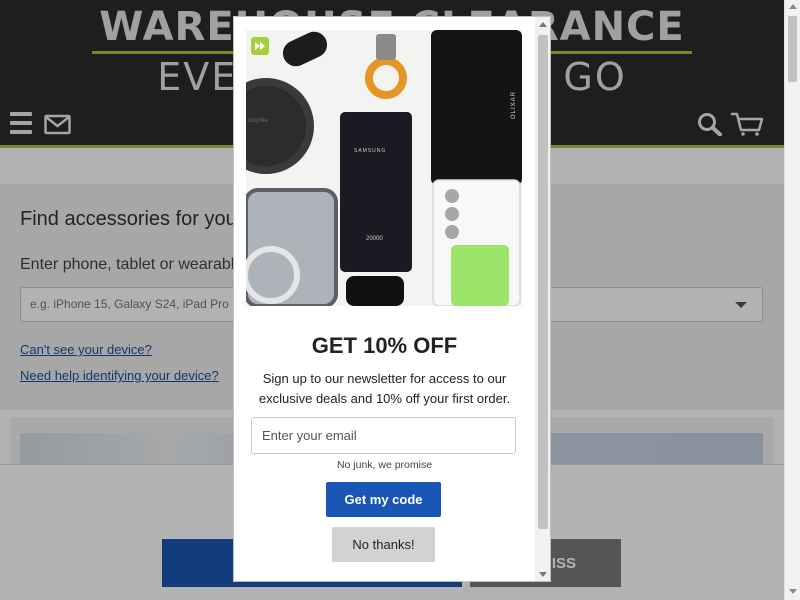 The height and width of the screenshot is (600, 800). I want to click on wallet-brand-label: OLIXAR, so click(514, 105).